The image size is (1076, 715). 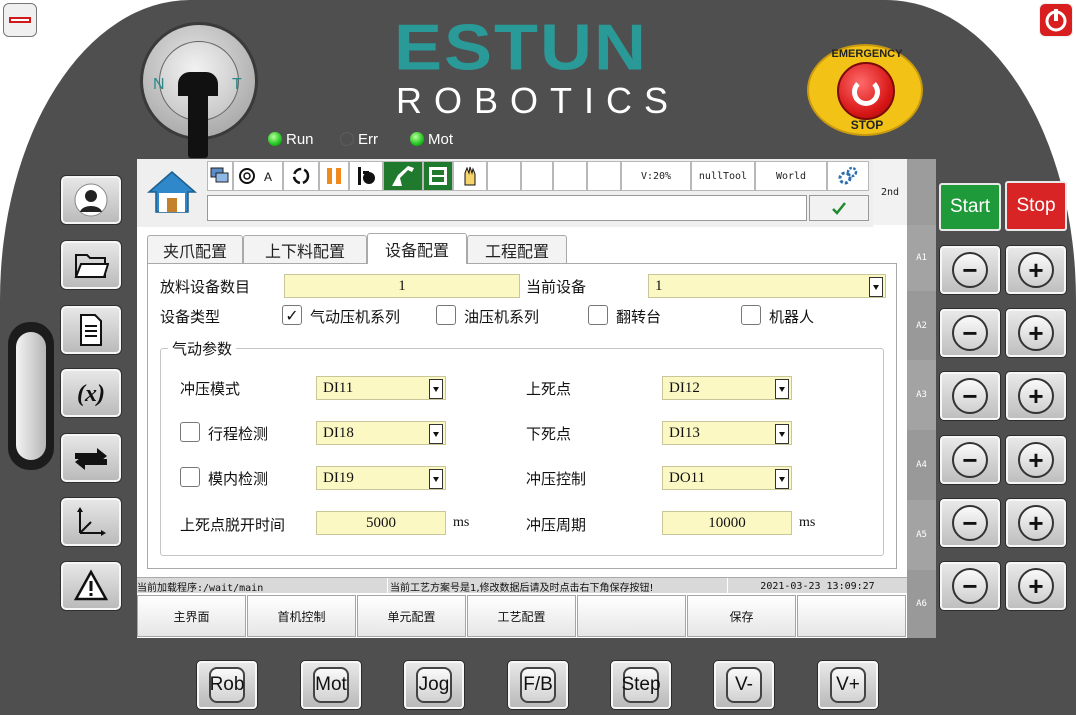 What do you see at coordinates (91, 522) in the screenshot?
I see `coordinate-button` at bounding box center [91, 522].